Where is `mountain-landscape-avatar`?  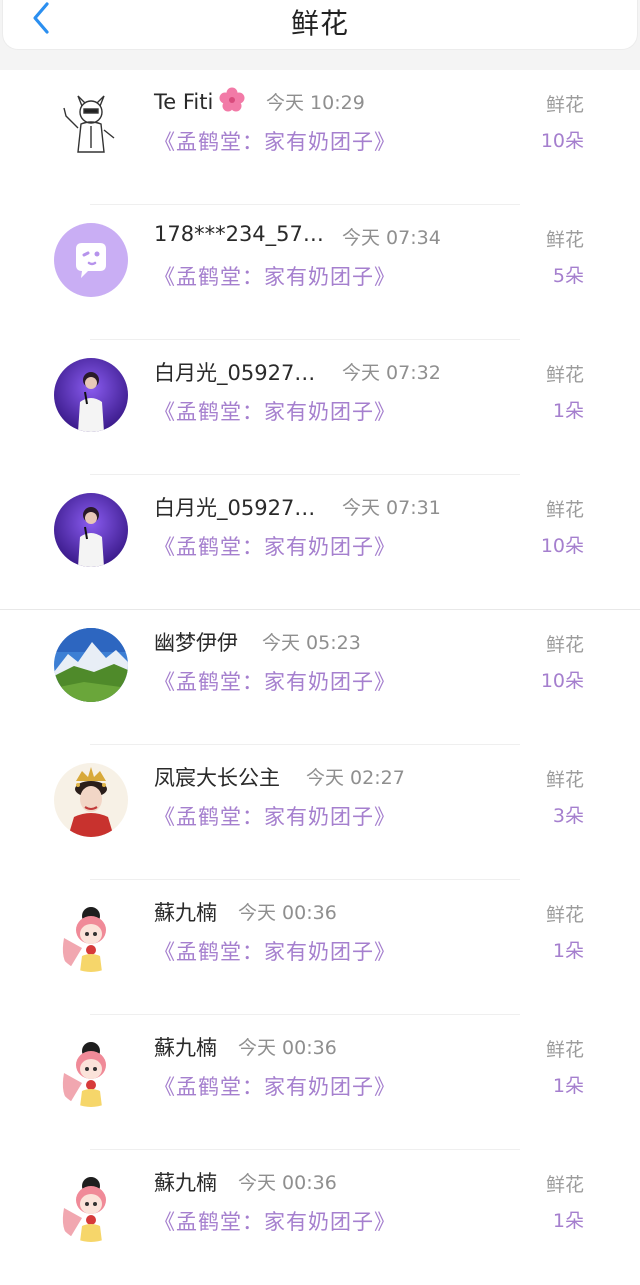
mountain-landscape-avatar is located at coordinates (91, 665).